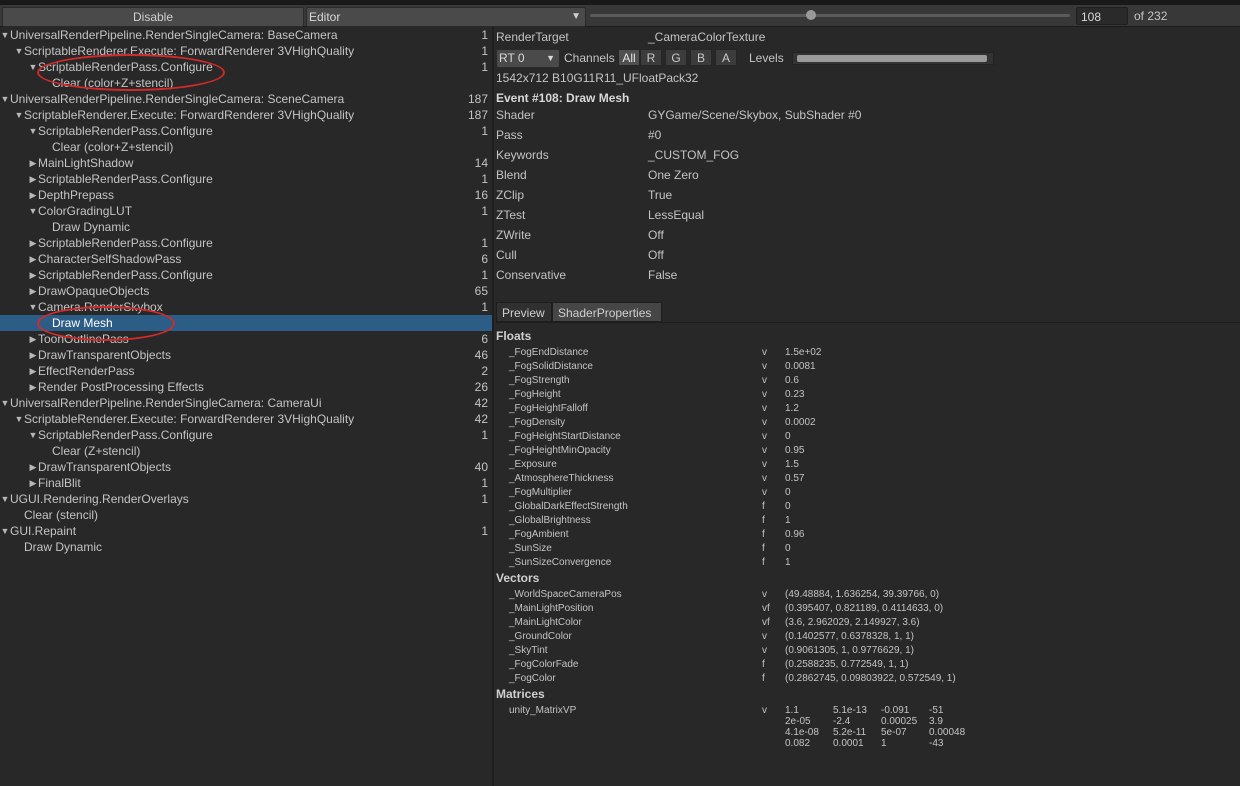 The image size is (1240, 786). Describe the element at coordinates (515, 115) in the screenshot. I see `property-name: Shader` at that location.